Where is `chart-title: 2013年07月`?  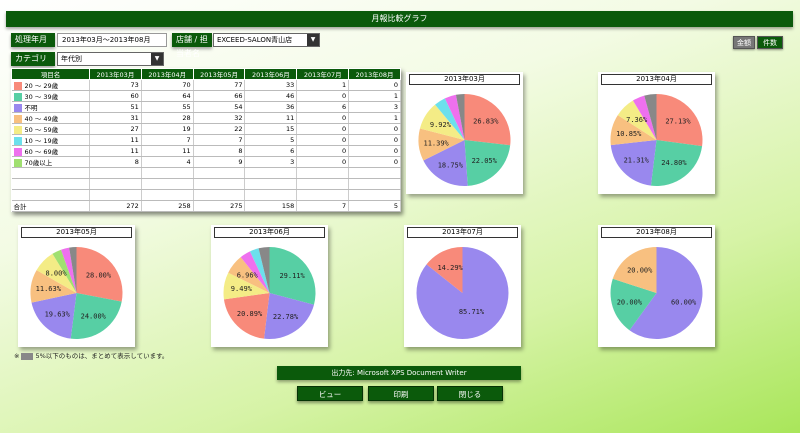
chart-title: 2013年07月 is located at coordinates (462, 232).